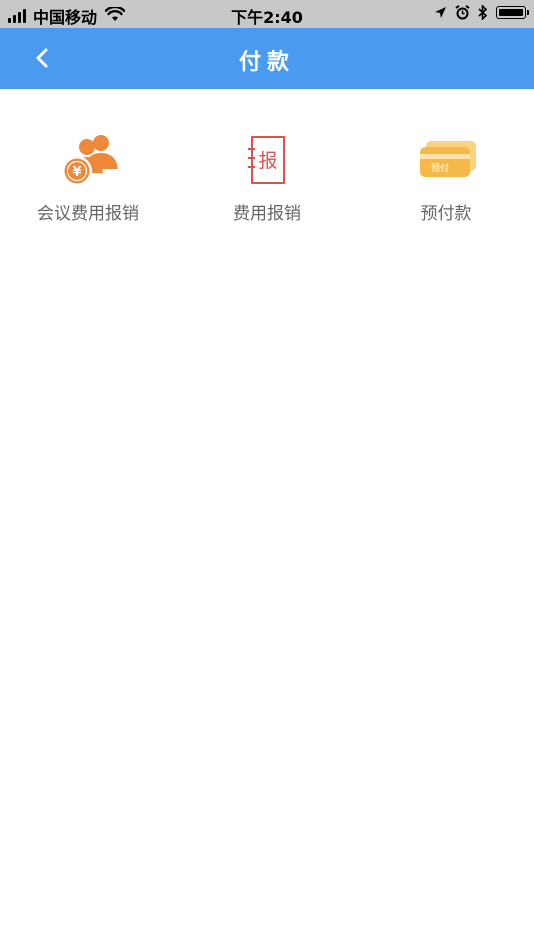 The width and height of the screenshot is (534, 950). I want to click on menu-label: 会议费用报销, so click(88, 214).